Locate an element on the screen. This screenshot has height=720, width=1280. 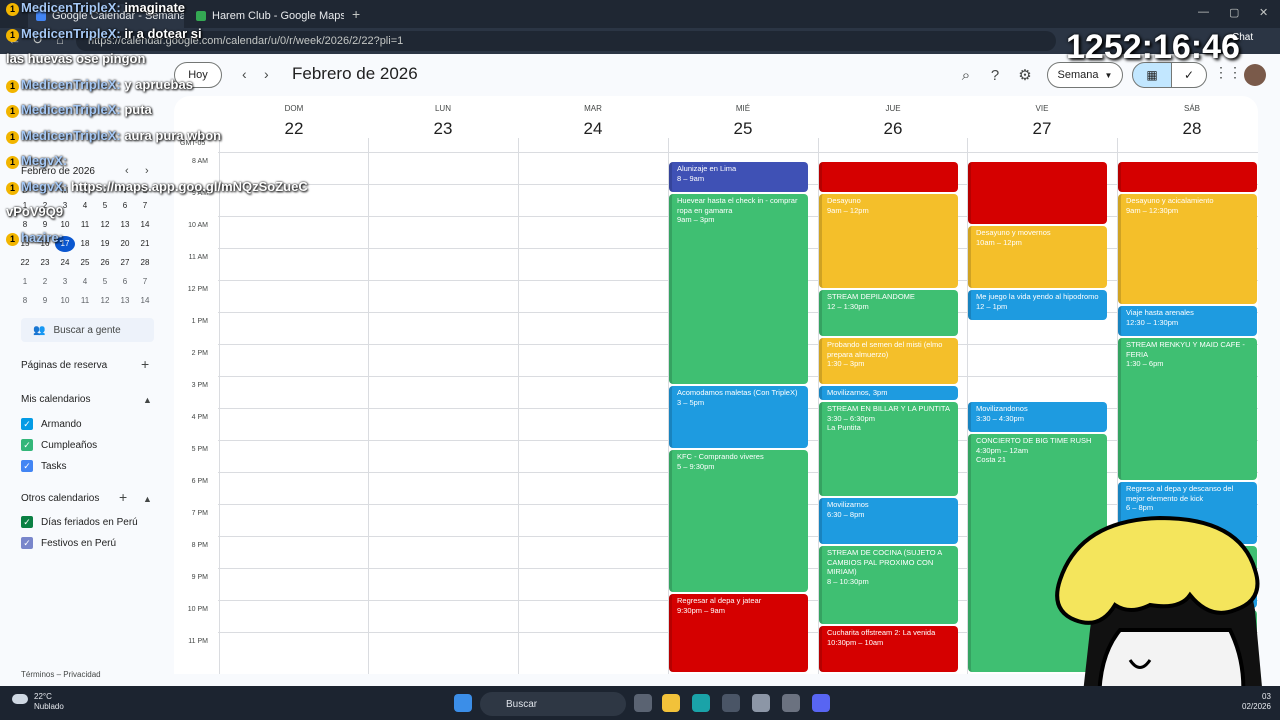
windows-start-icon is located at coordinates (463, 703).